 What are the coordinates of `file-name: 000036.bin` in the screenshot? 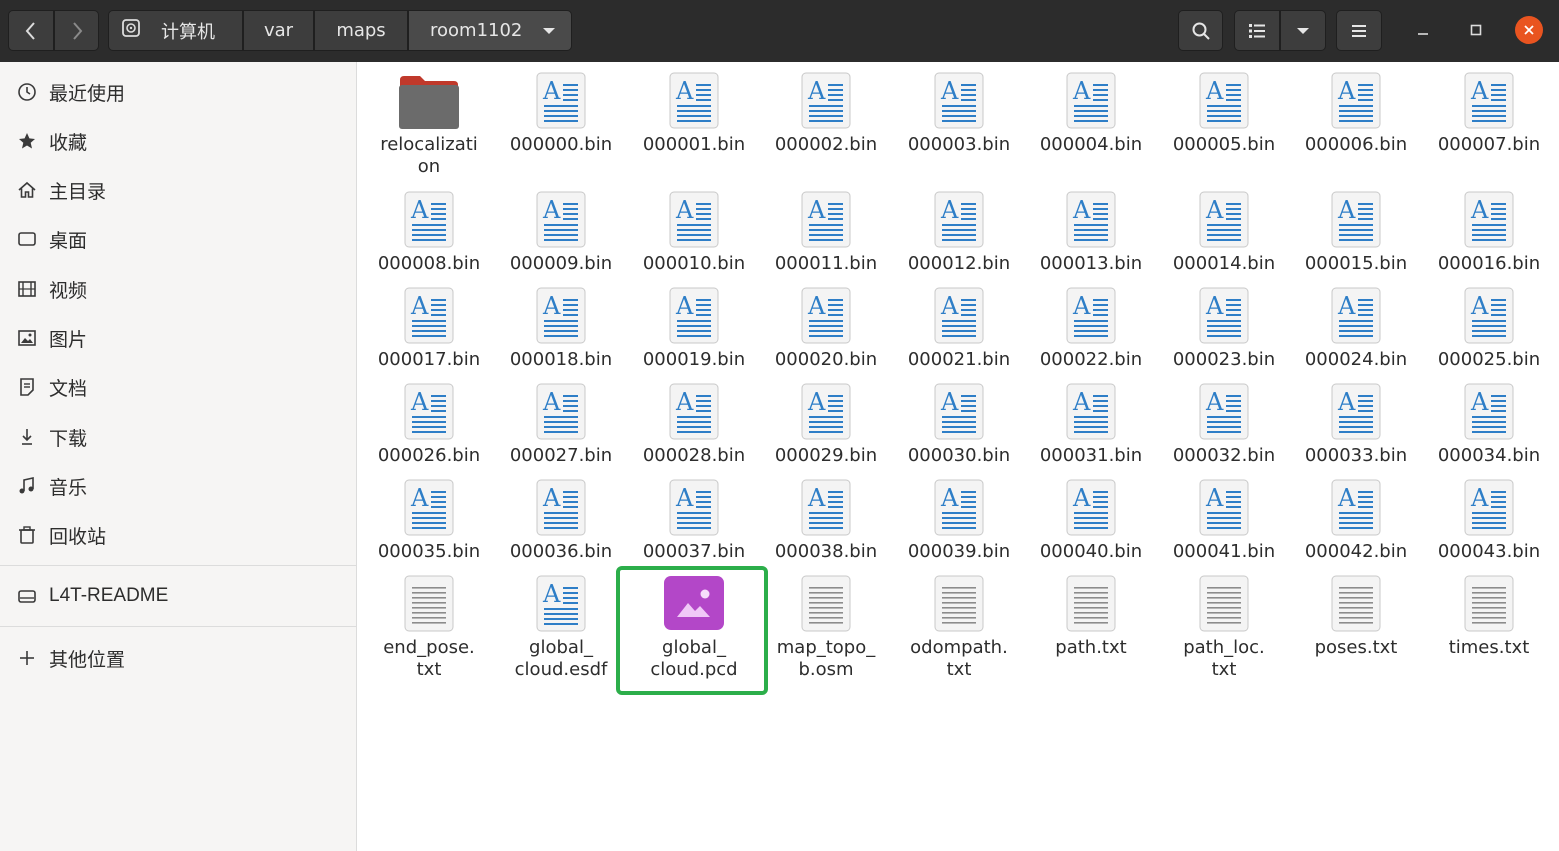 It's located at (561, 551).